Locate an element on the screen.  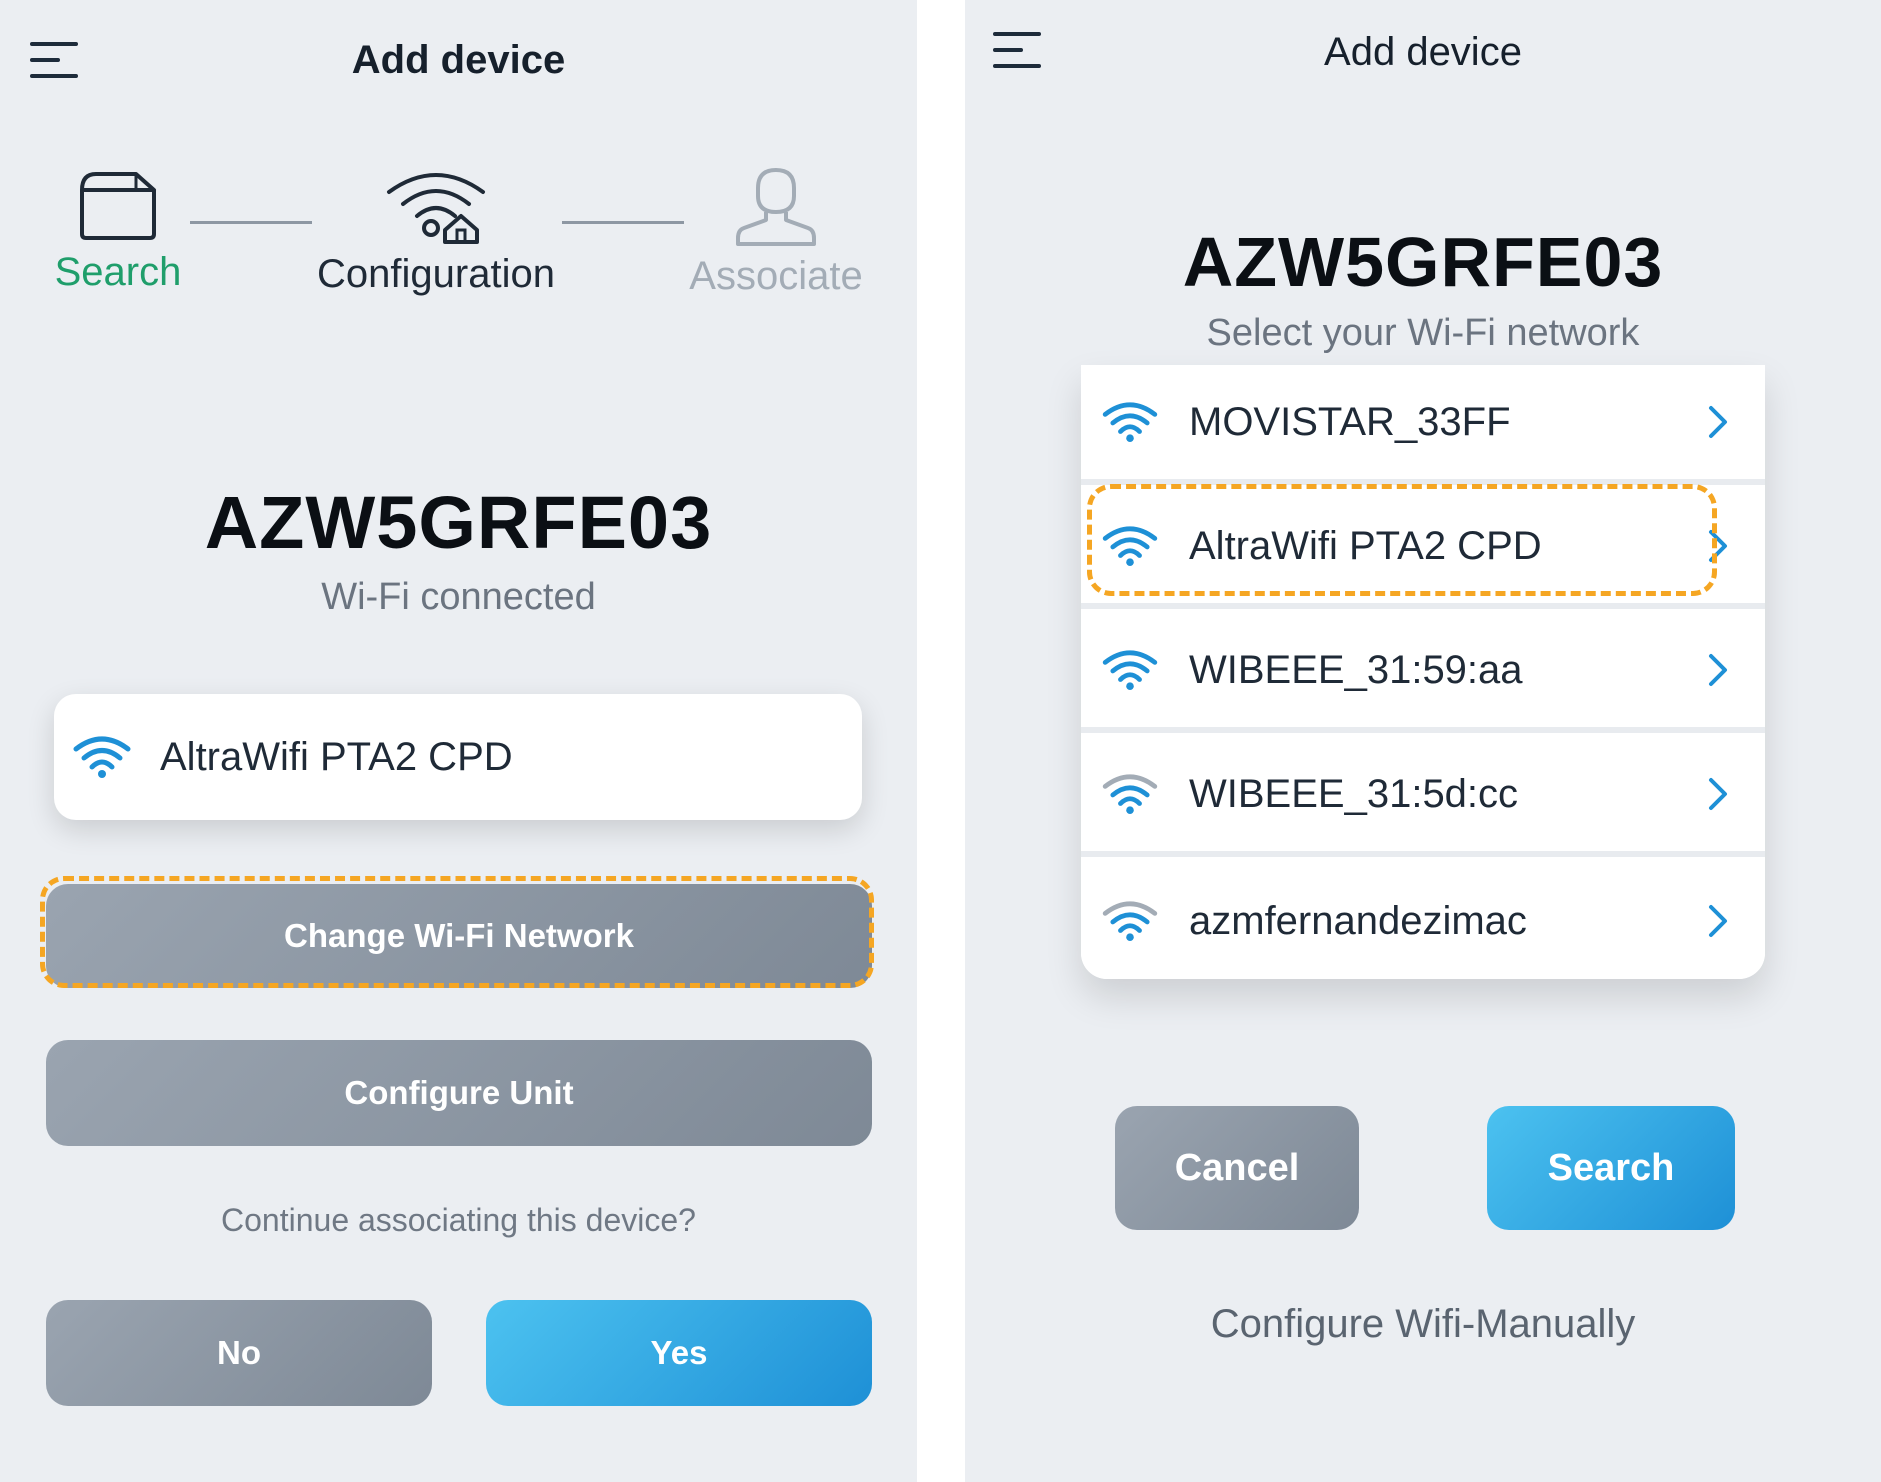
box-icon is located at coordinates (118, 206).